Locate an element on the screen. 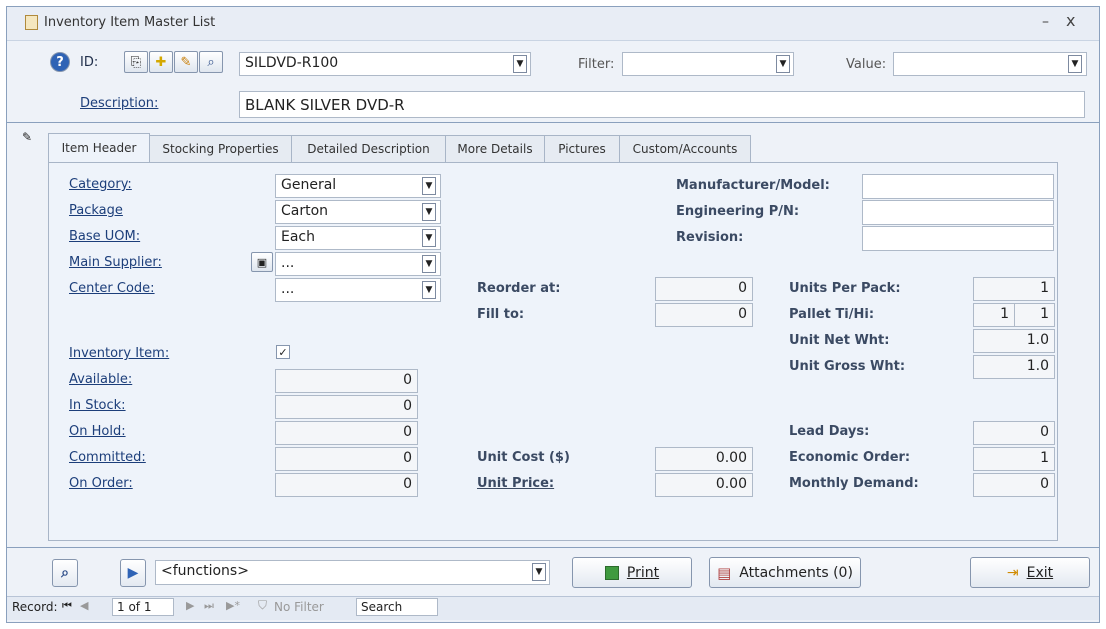 This screenshot has width=1106, height=629. available-field: 0 is located at coordinates (346, 381).